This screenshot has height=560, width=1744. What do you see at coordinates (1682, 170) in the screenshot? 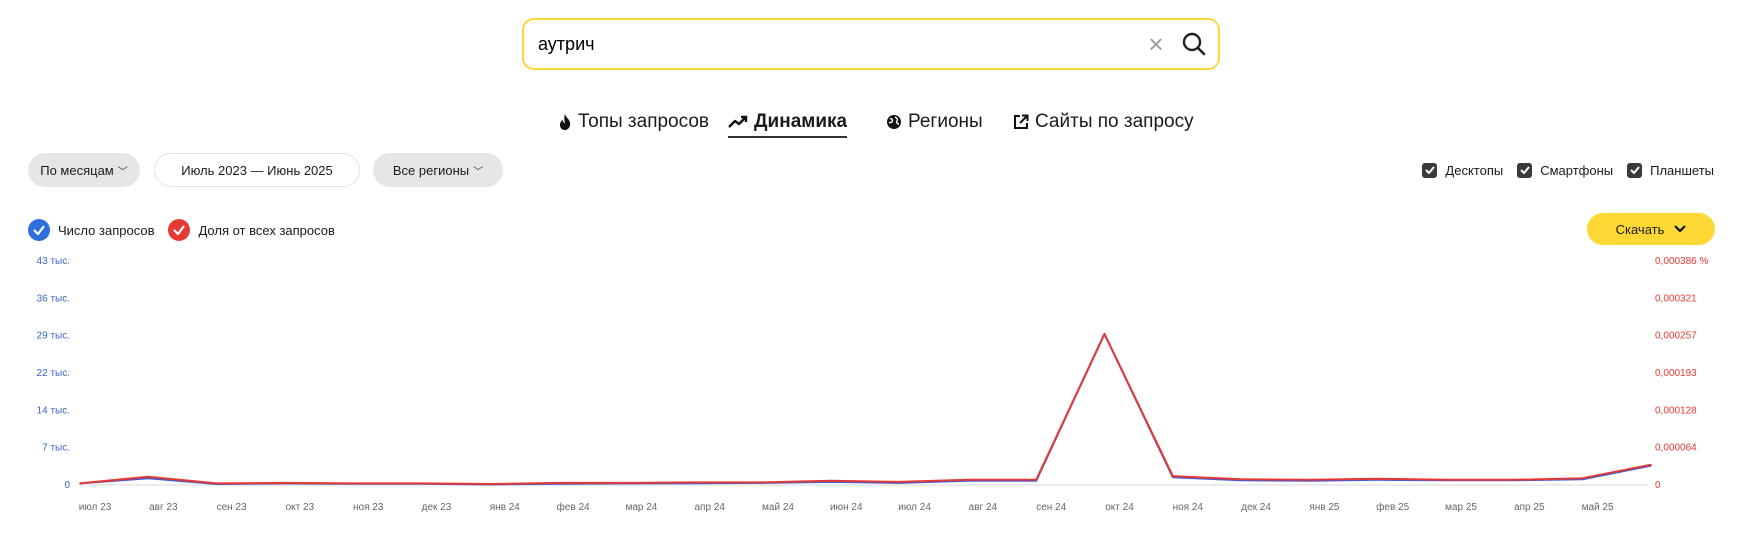
I see `device-label: Планшеты` at bounding box center [1682, 170].